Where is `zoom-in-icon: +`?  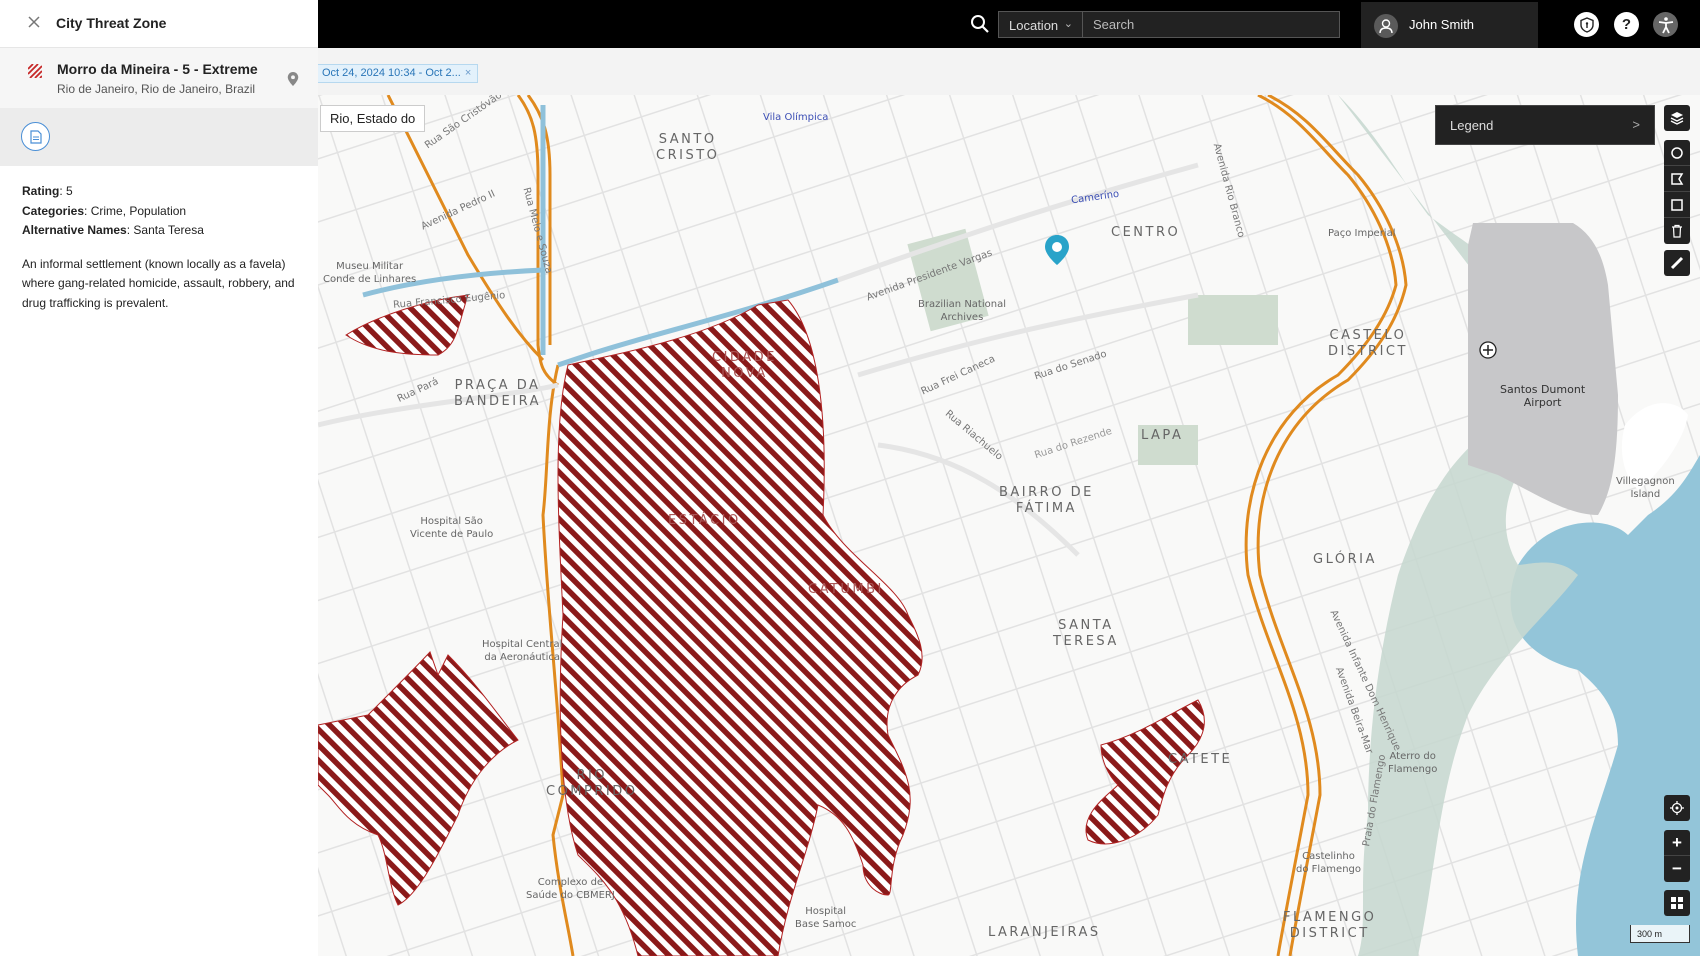 zoom-in-icon: + is located at coordinates (1677, 842).